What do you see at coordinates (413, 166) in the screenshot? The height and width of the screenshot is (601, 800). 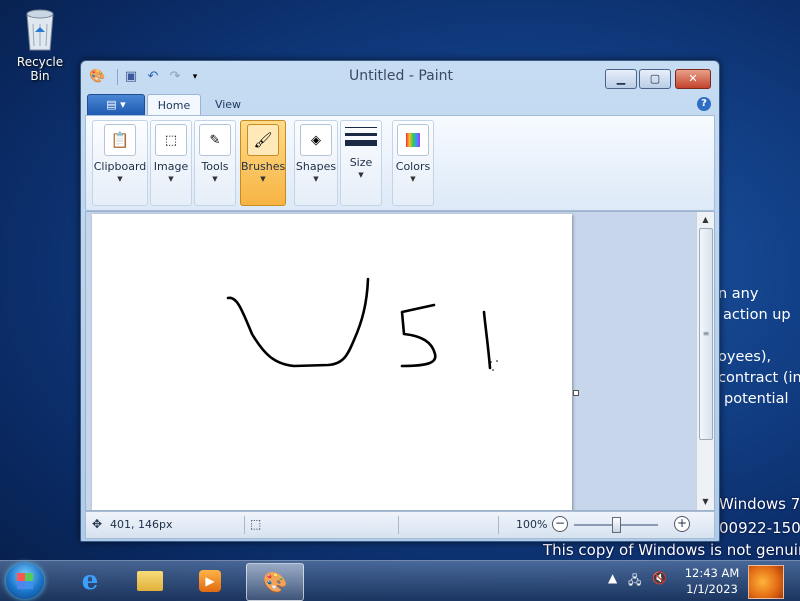 I see `colors-label: Colors` at bounding box center [413, 166].